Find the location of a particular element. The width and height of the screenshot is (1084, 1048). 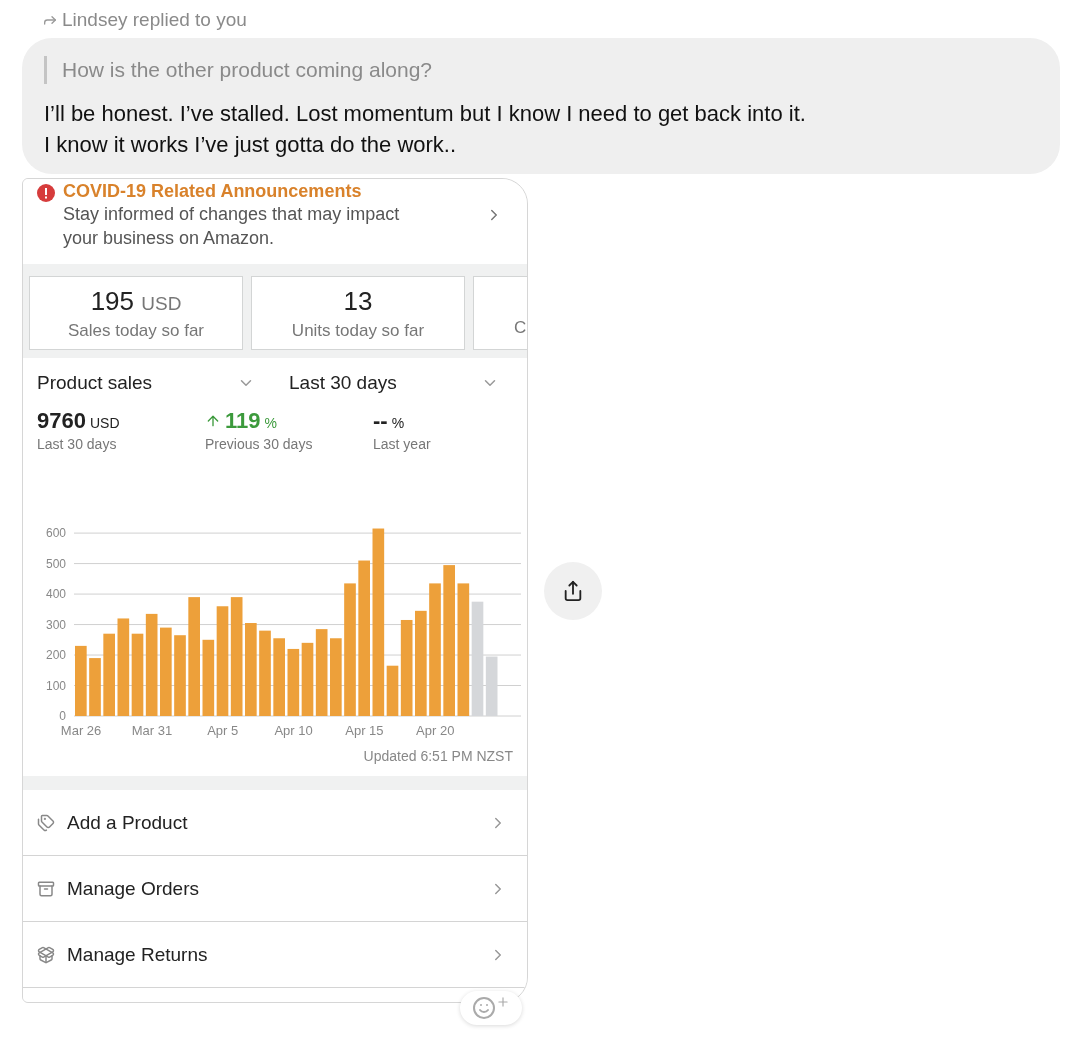

plus-icon is located at coordinates (503, 1002).